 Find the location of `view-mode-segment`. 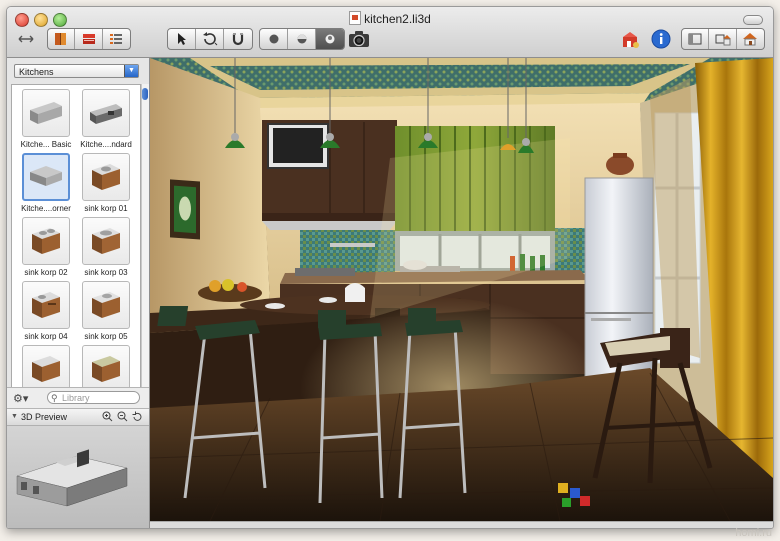

view-mode-segment is located at coordinates (302, 39).